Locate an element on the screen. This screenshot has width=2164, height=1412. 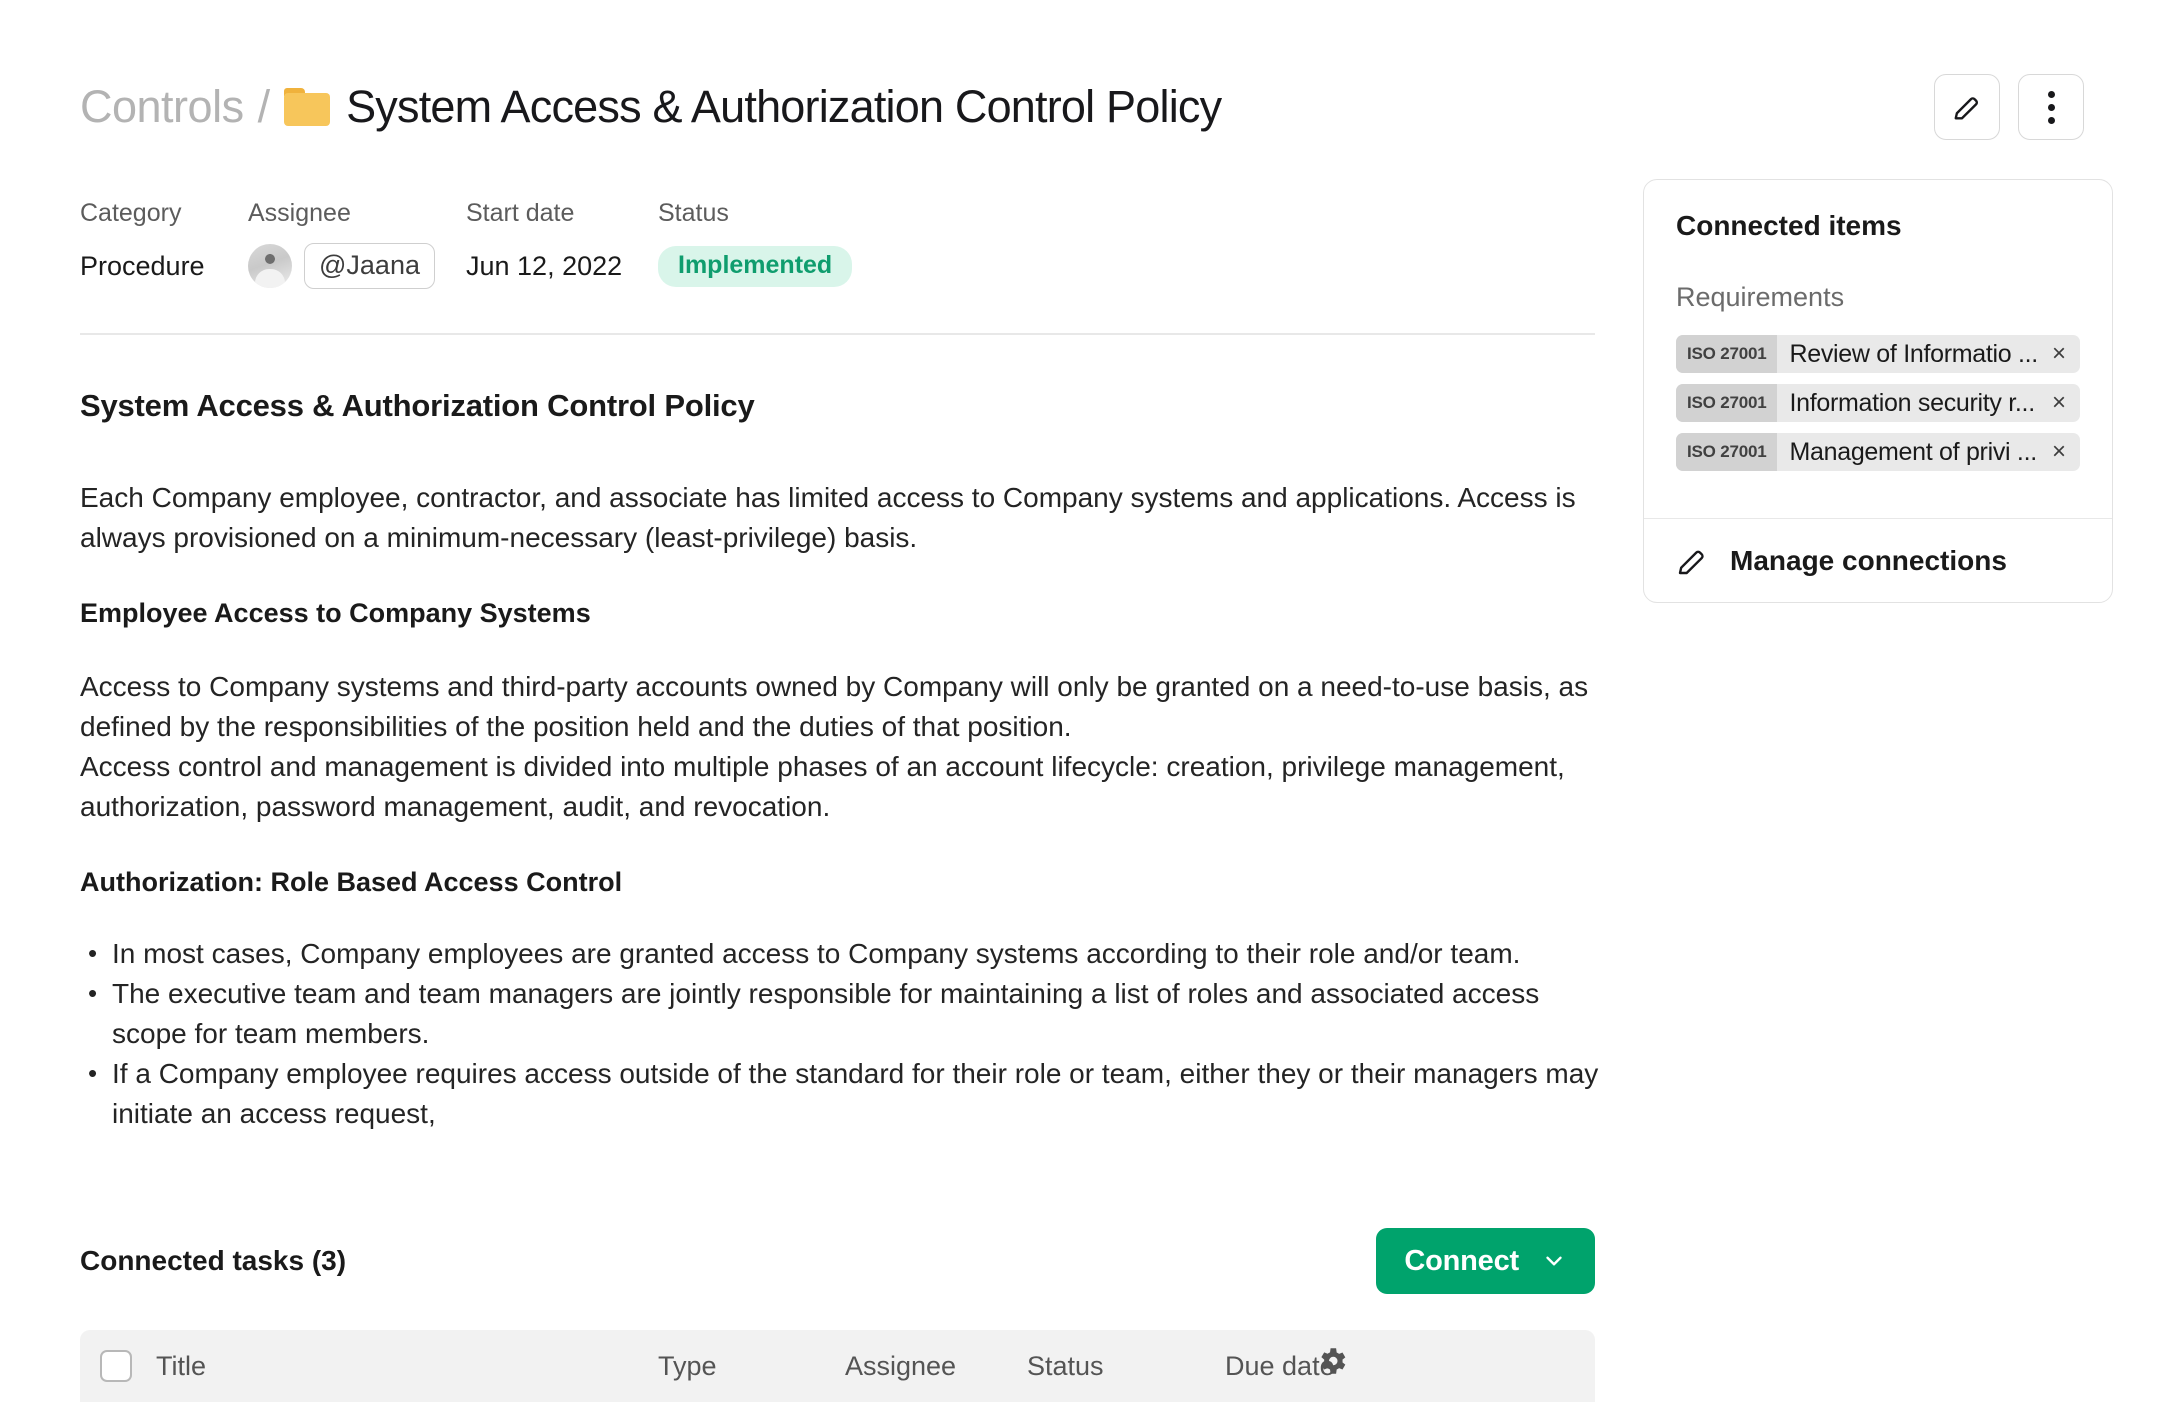
connect-button: Connect is located at coordinates (1485, 1261).